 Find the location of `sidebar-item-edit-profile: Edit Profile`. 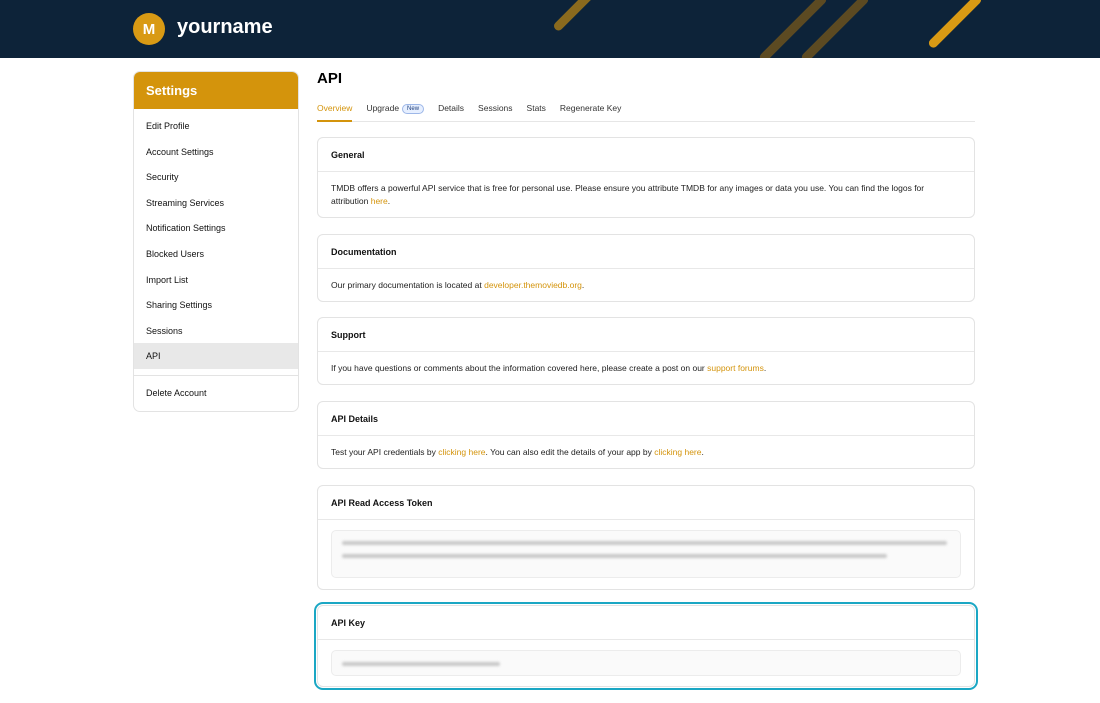

sidebar-item-edit-profile: Edit Profile is located at coordinates (216, 126).